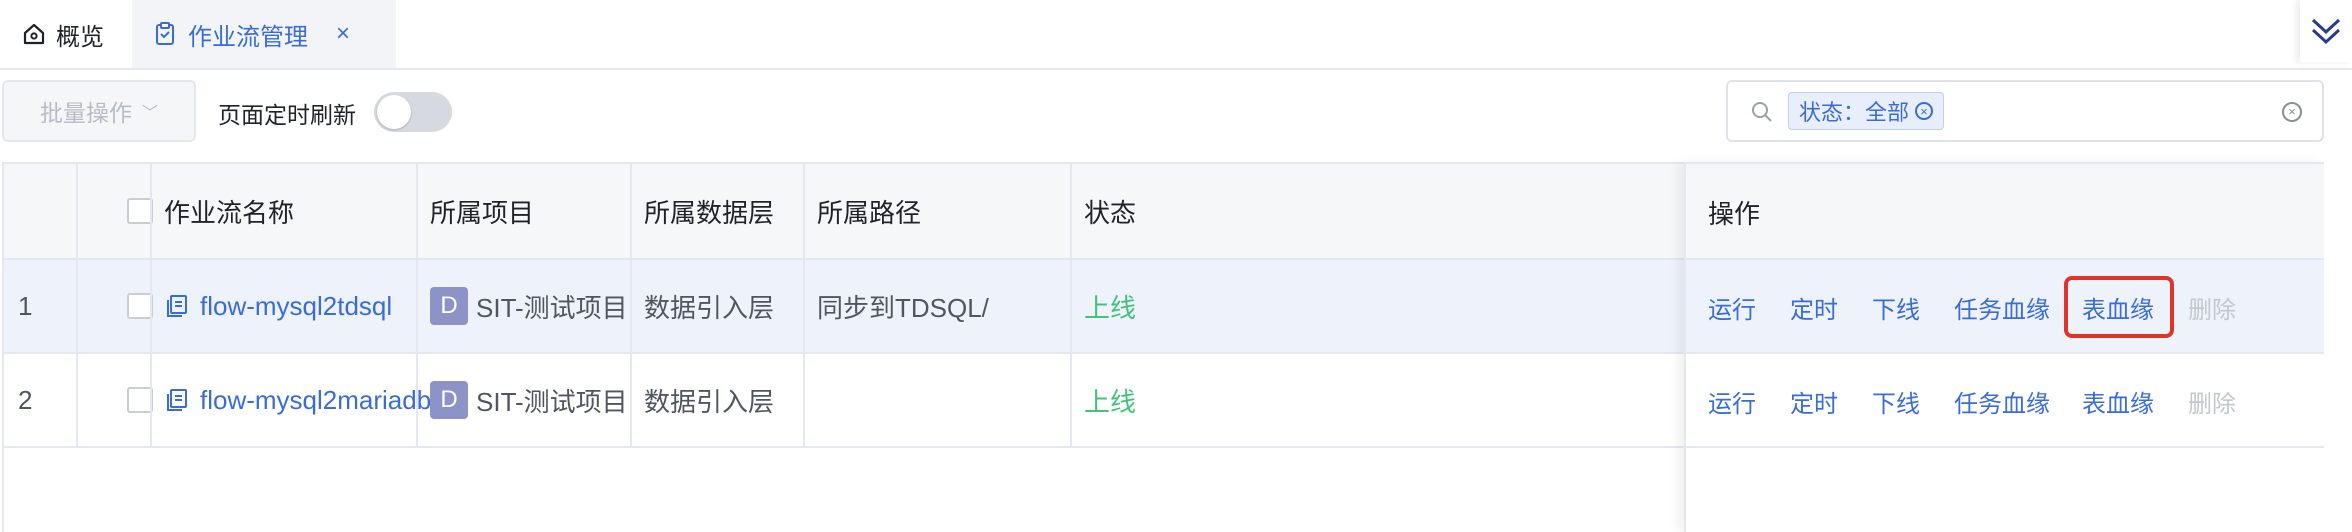  What do you see at coordinates (2005, 490) in the screenshot?
I see `ops-empty-bg` at bounding box center [2005, 490].